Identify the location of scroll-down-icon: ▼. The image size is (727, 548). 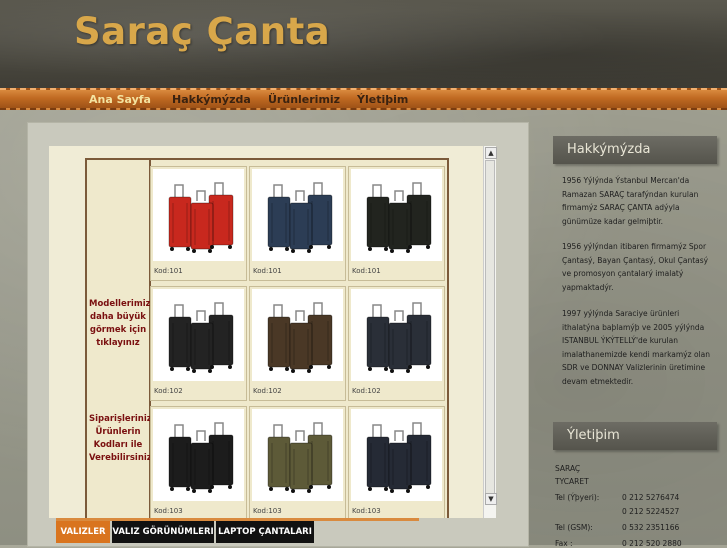
(491, 499).